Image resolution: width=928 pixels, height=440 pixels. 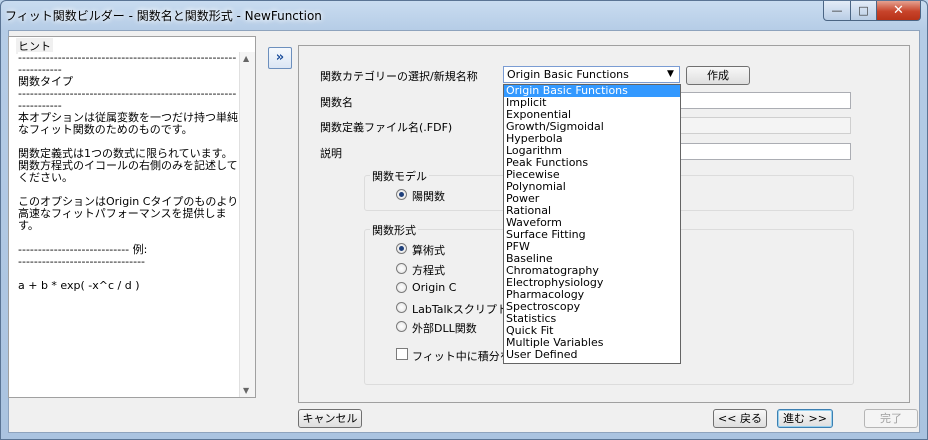 What do you see at coordinates (740, 418) in the screenshot?
I see `back-button: << 戻る` at bounding box center [740, 418].